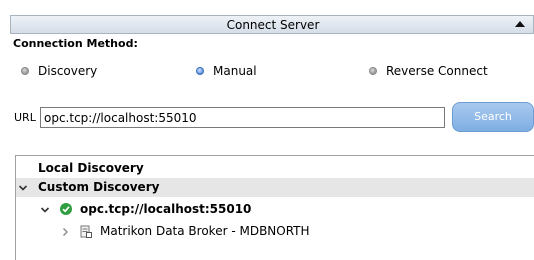 Image resolution: width=534 pixels, height=260 pixels. I want to click on url-label: URL, so click(25, 117).